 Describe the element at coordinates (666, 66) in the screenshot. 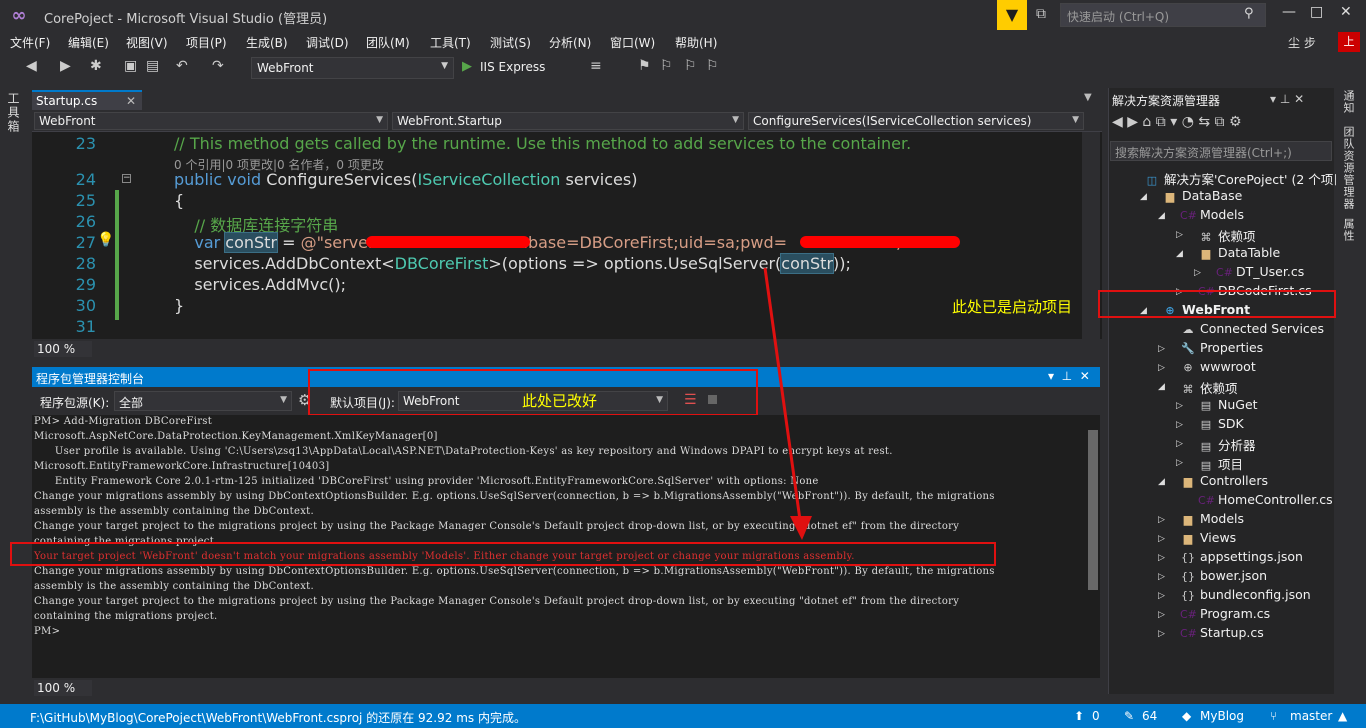

I see `bookmark-prev-icon: ⚐` at that location.